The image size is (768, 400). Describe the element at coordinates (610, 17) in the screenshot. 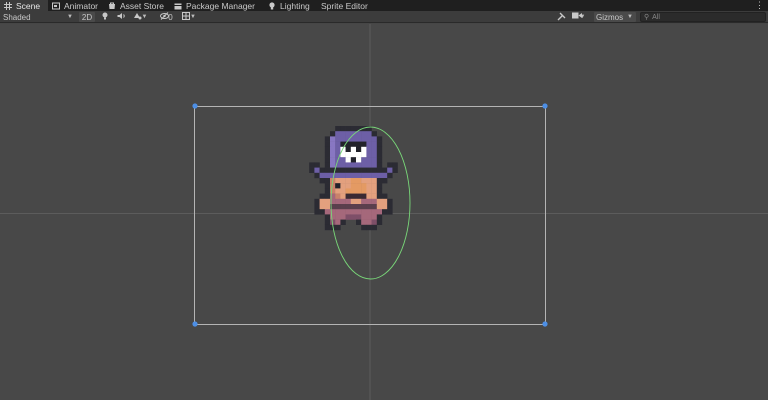

I see `gizmos-label: Gizmos` at that location.